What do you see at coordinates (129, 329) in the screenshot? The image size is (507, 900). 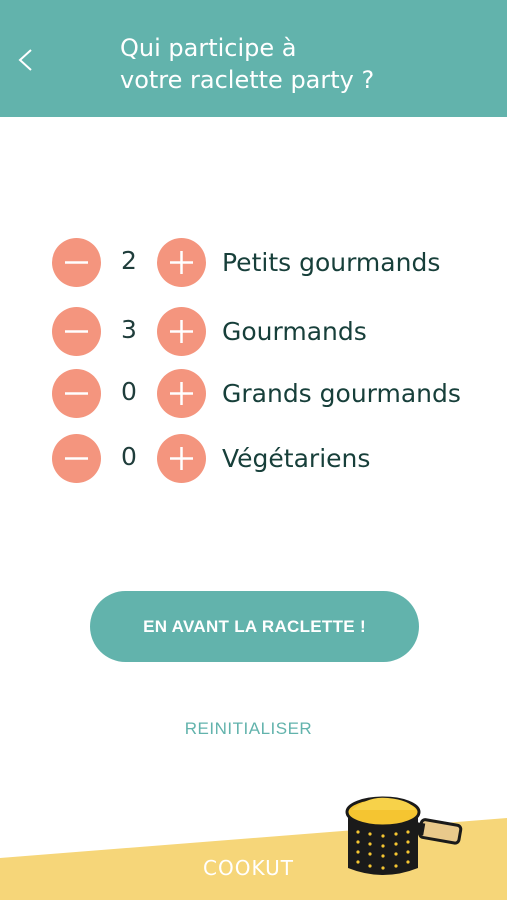 I see `counter-value: 3` at bounding box center [129, 329].